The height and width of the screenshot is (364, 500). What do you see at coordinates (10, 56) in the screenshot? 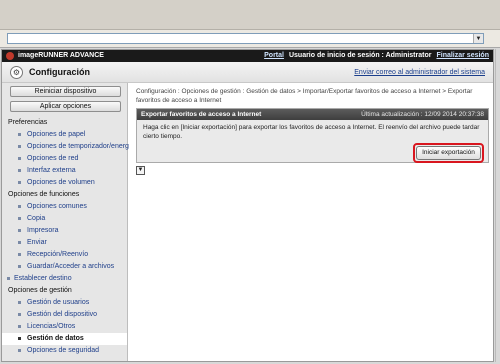
I see `canon-logo-icon` at bounding box center [10, 56].